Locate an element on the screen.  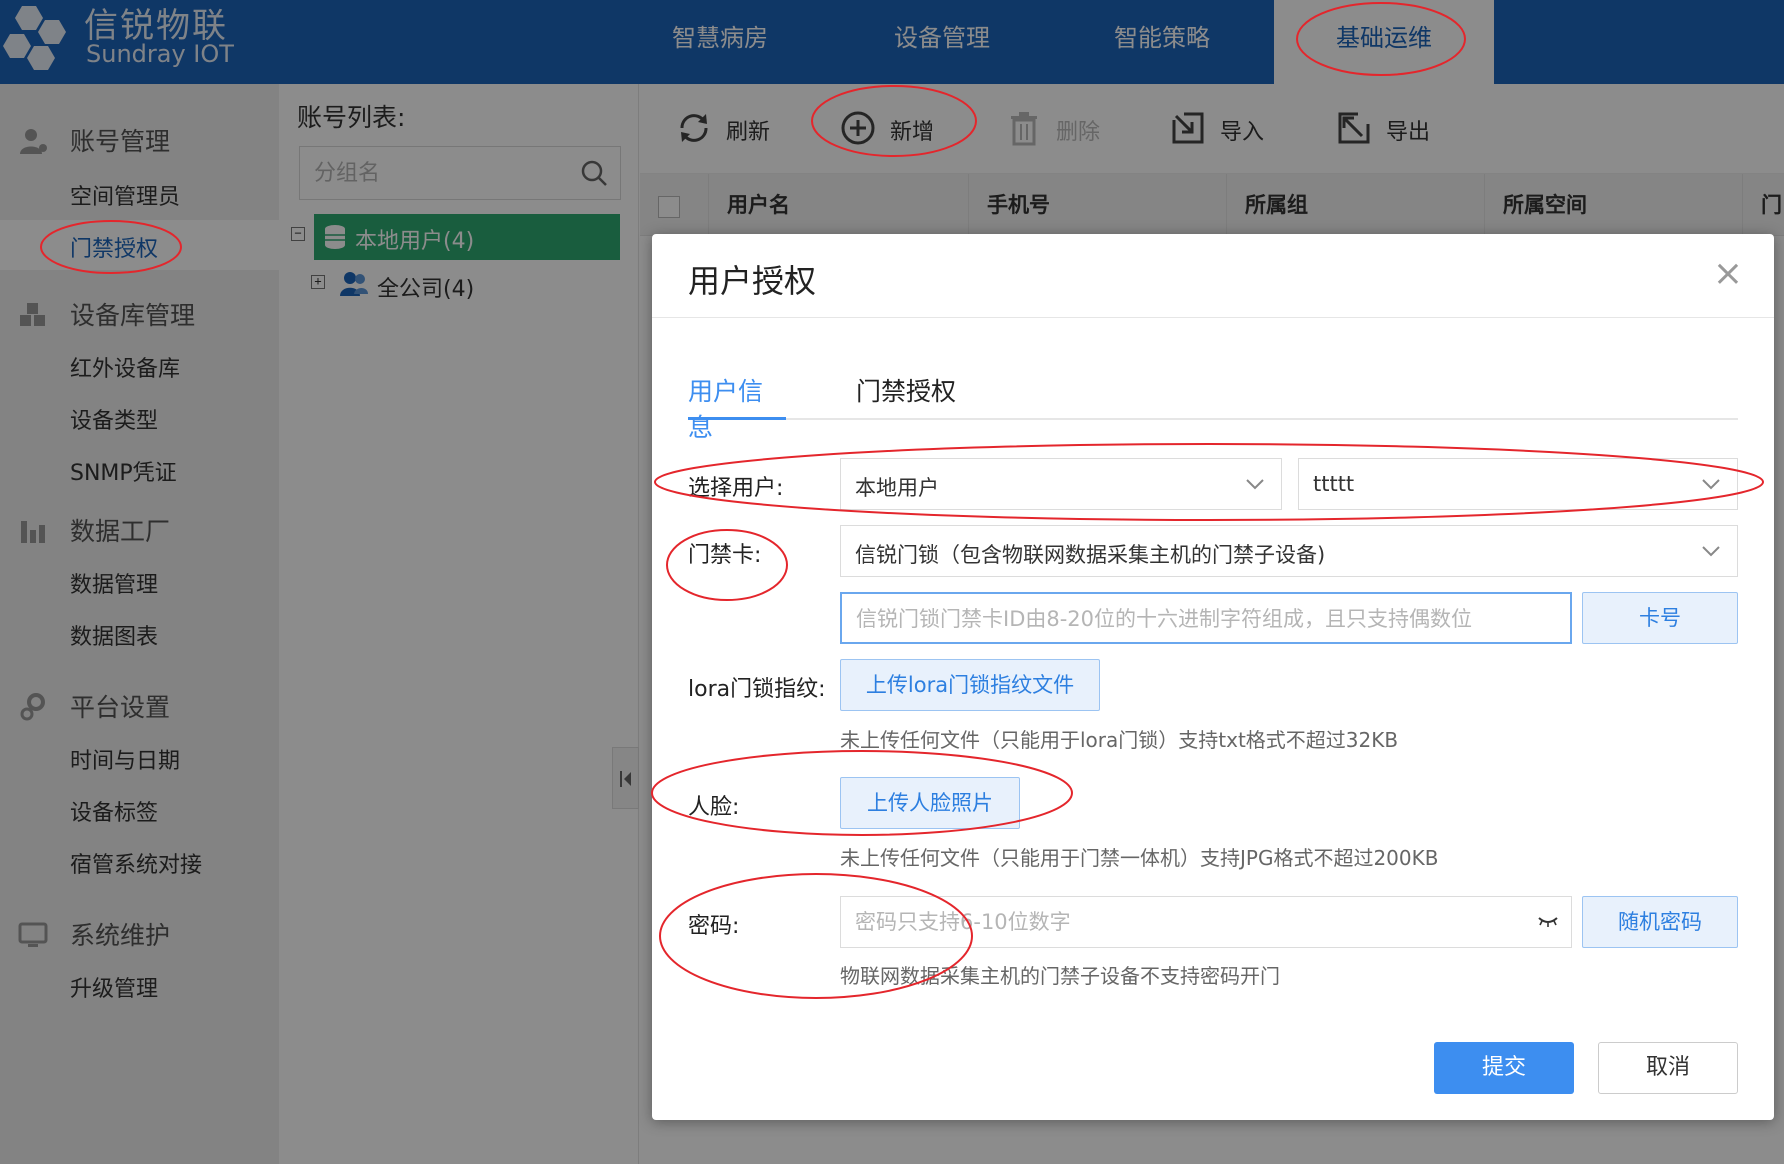
card-id-field is located at coordinates (1206, 618).